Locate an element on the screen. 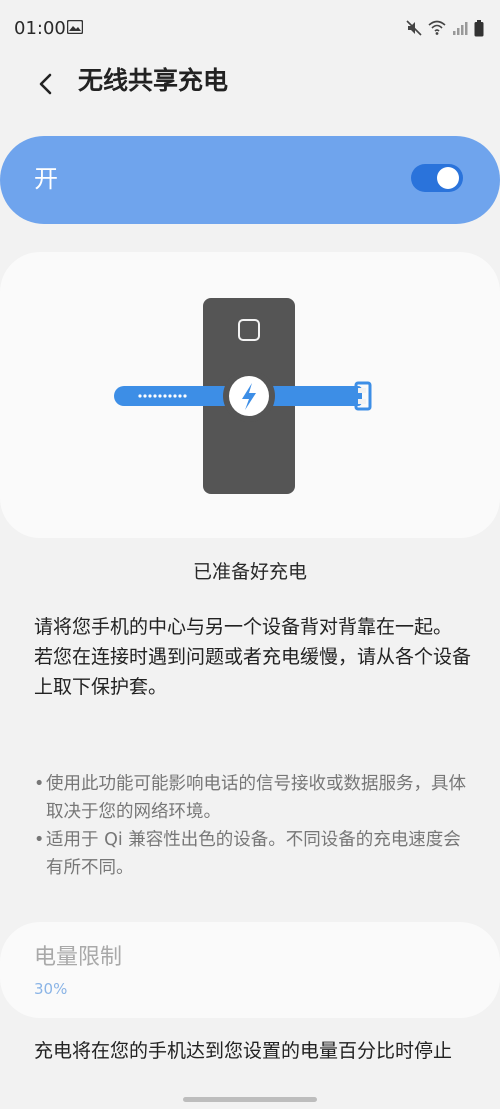 The width and height of the screenshot is (500, 1109). note-item: • 使用此功能可能影响电话的信号接收或数据服务，具体取决于您的网络环境。 is located at coordinates (254, 798).